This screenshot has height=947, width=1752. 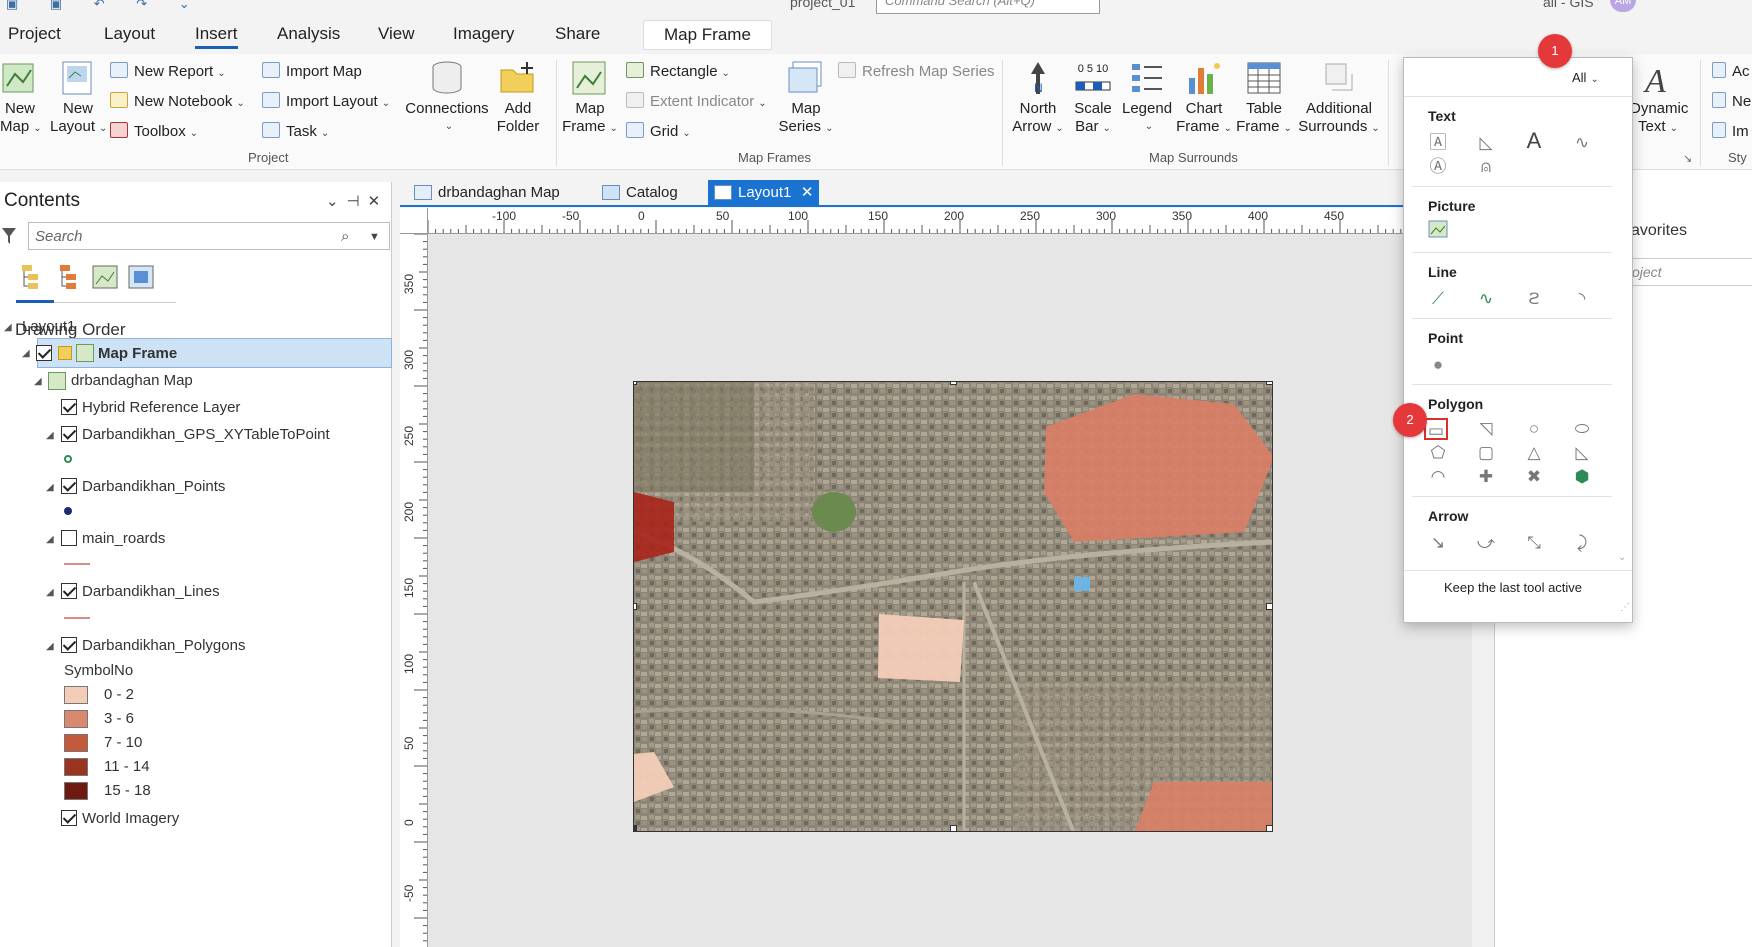 What do you see at coordinates (590, 99) in the screenshot?
I see `map-frame-button: Map Frame ⌄` at bounding box center [590, 99].